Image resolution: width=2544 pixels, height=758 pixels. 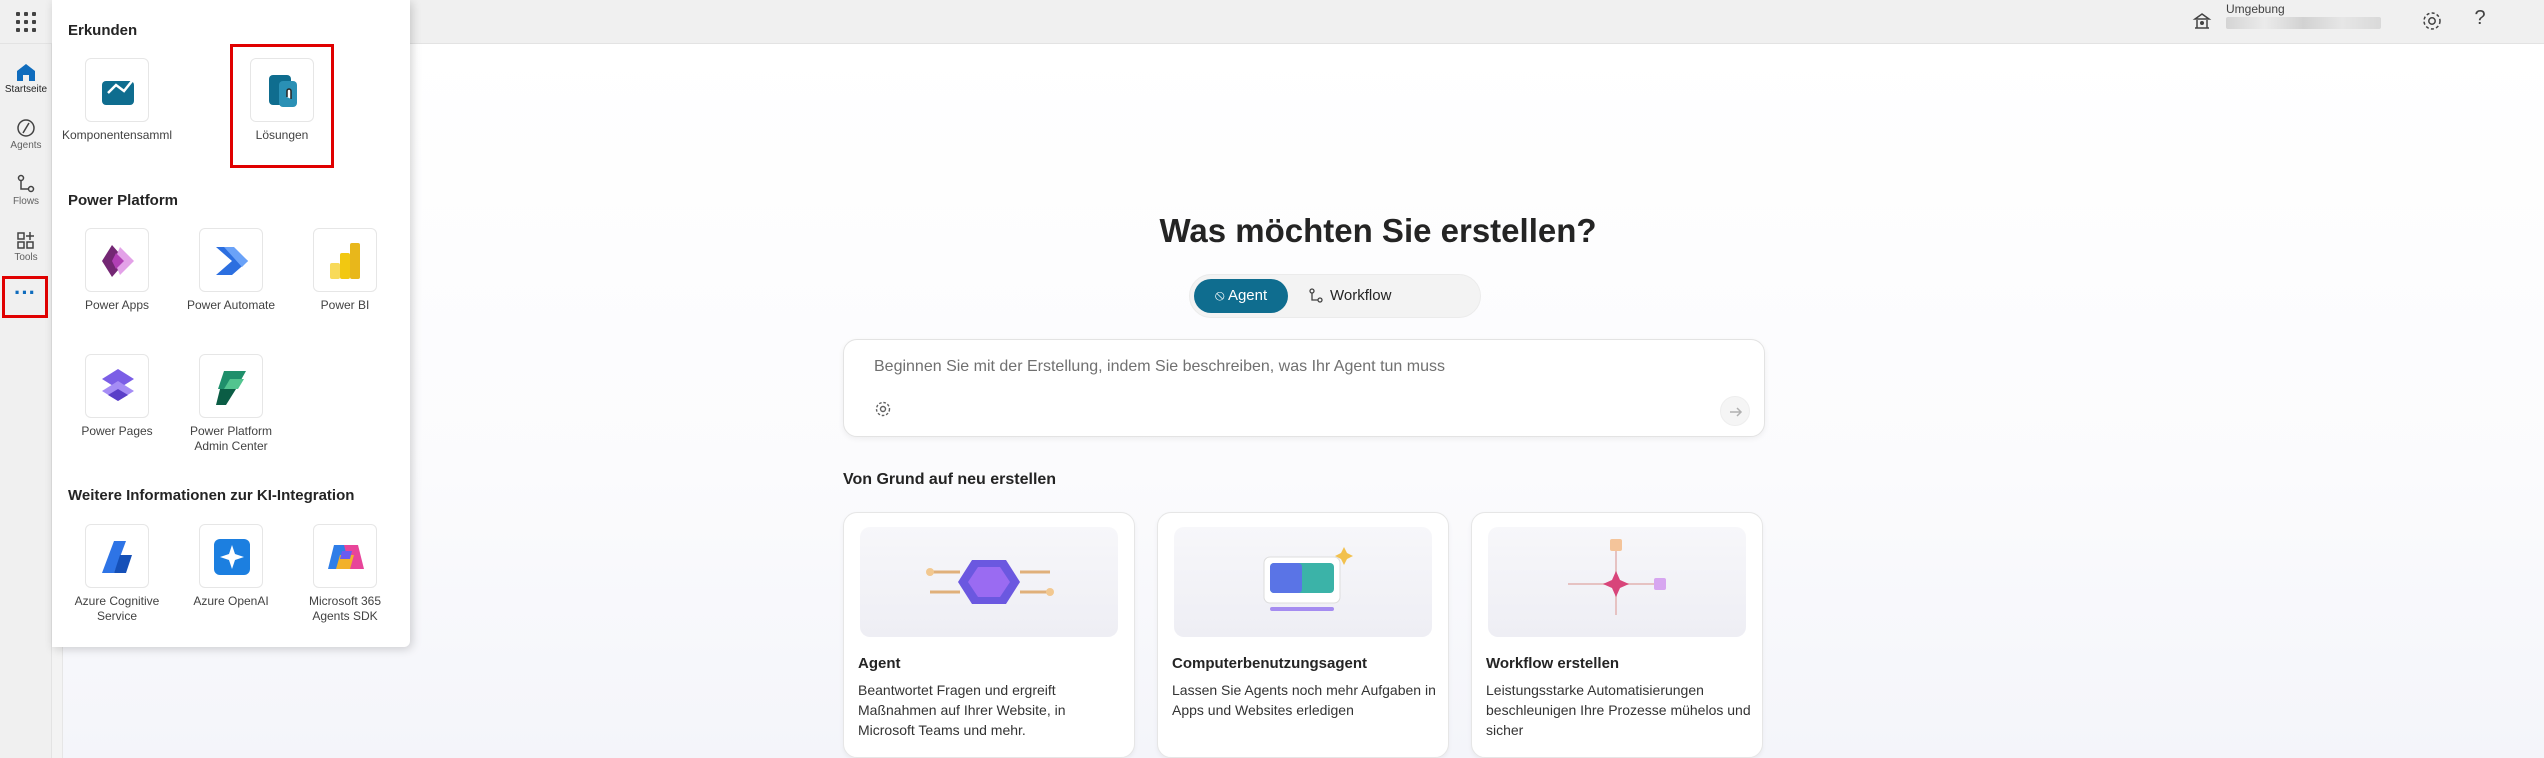 What do you see at coordinates (117, 431) in the screenshot?
I see `tile-label: Power Pages` at bounding box center [117, 431].